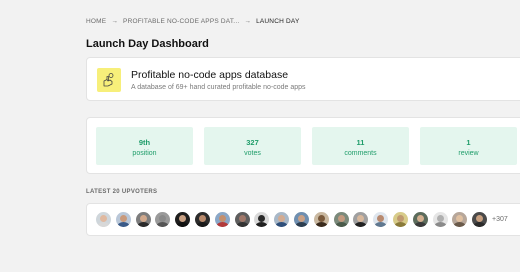 The image size is (520, 272). I want to click on hand-coin-icon, so click(108, 80).